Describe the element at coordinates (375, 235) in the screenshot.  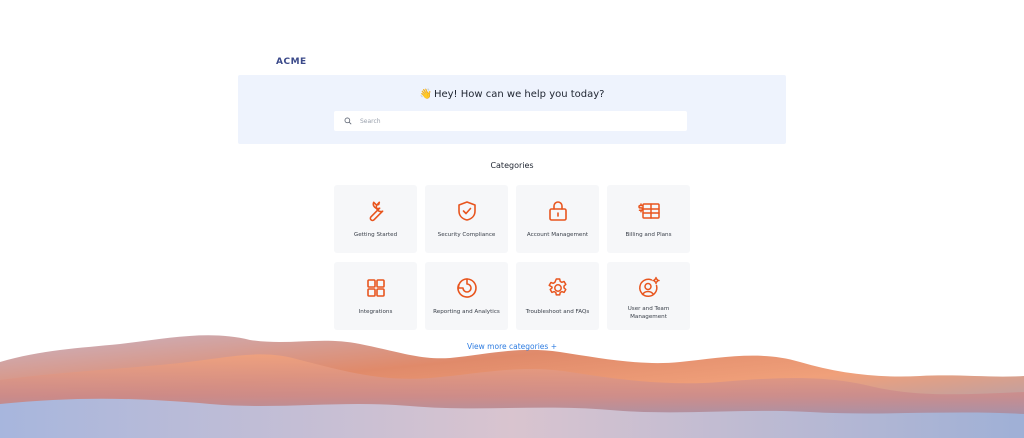
I see `category-label: Getting Started` at that location.